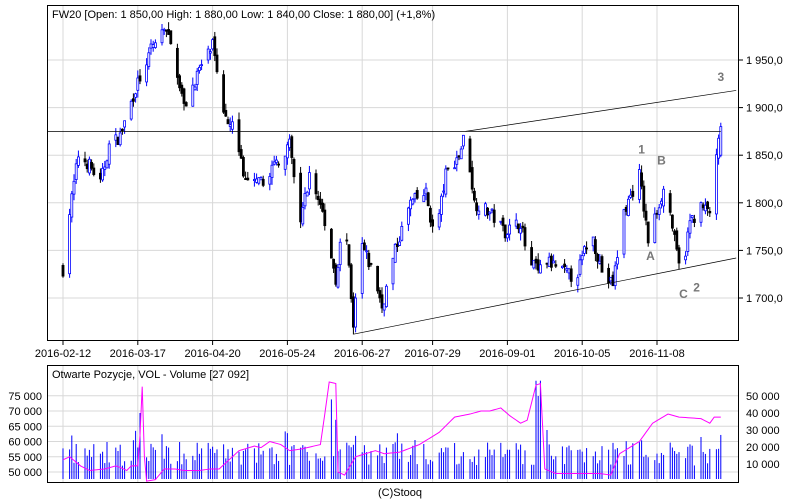 The height and width of the screenshot is (500, 800). What do you see at coordinates (641, 149) in the screenshot?
I see `wave-label: 1` at bounding box center [641, 149].